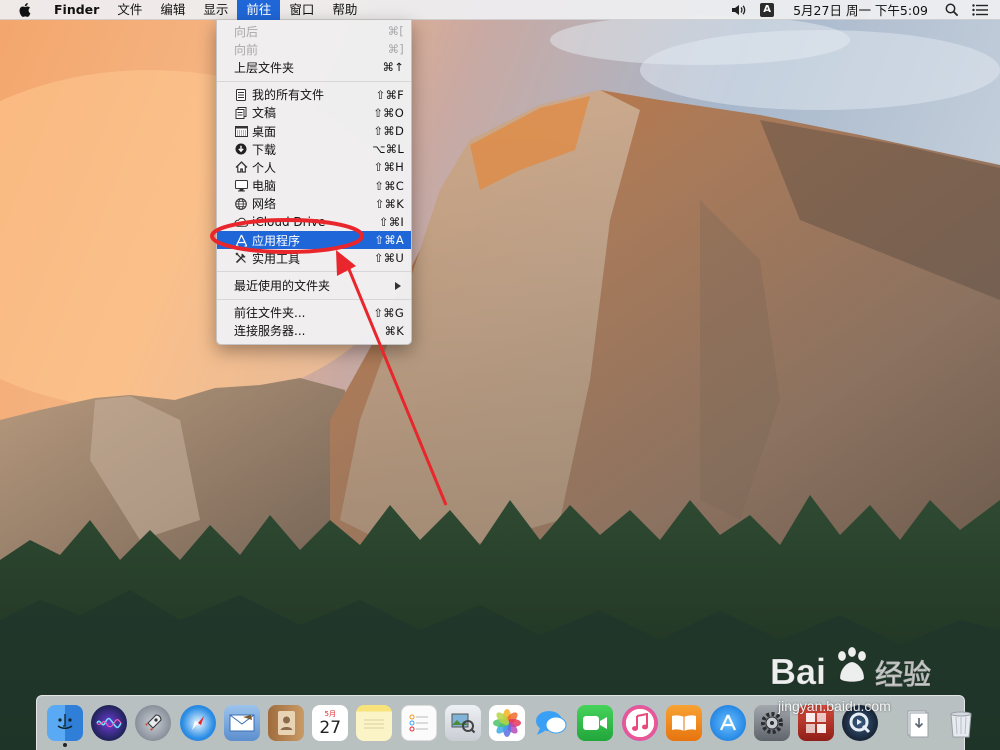 The width and height of the screenshot is (1000, 750). I want to click on siri-icon, so click(109, 723).